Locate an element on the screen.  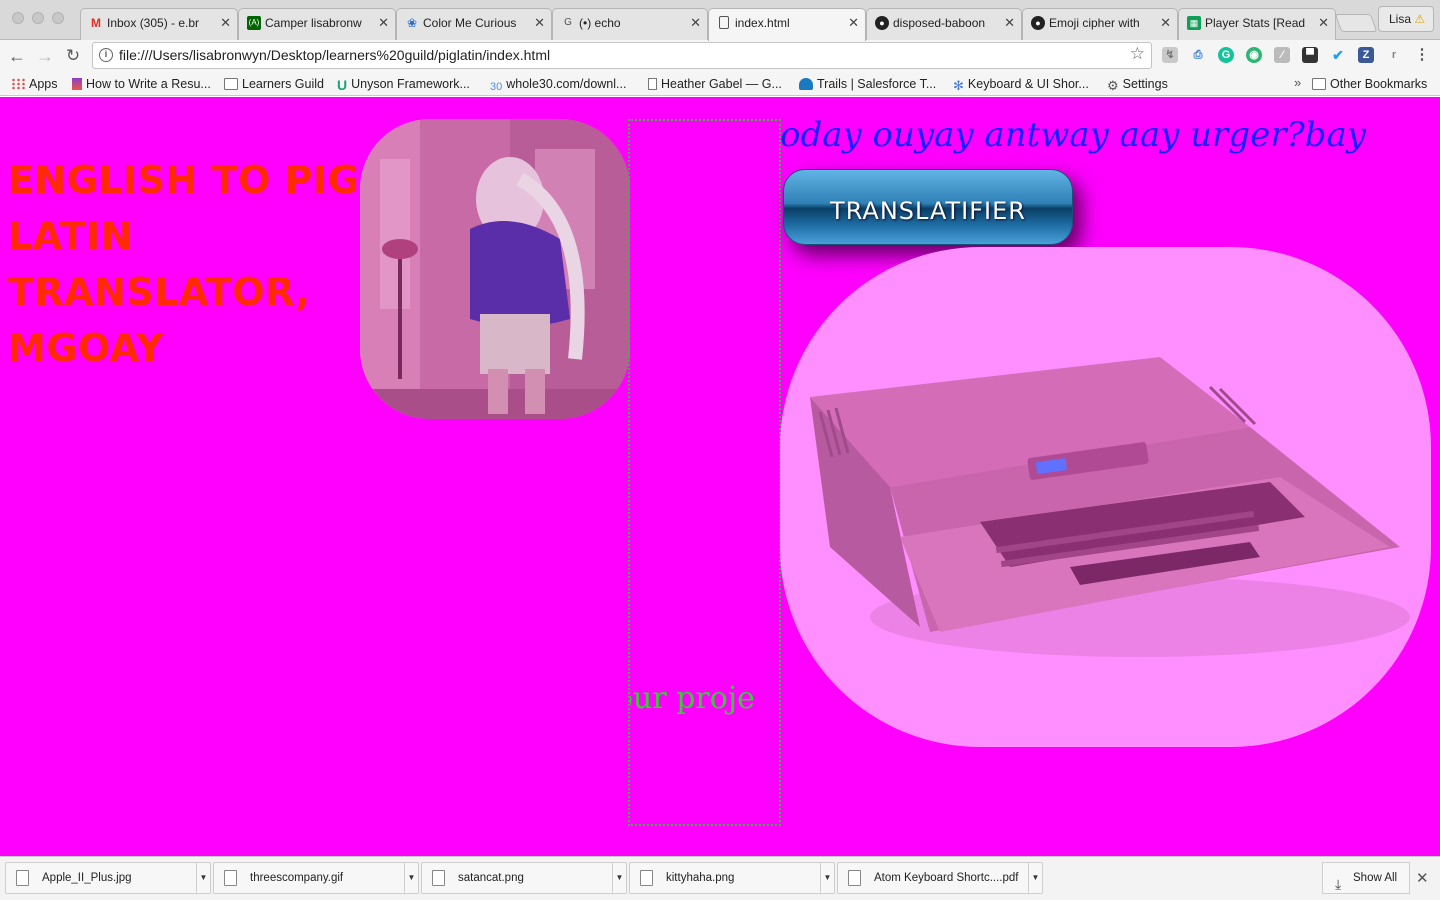
threes-company-gif is located at coordinates (495, 269).